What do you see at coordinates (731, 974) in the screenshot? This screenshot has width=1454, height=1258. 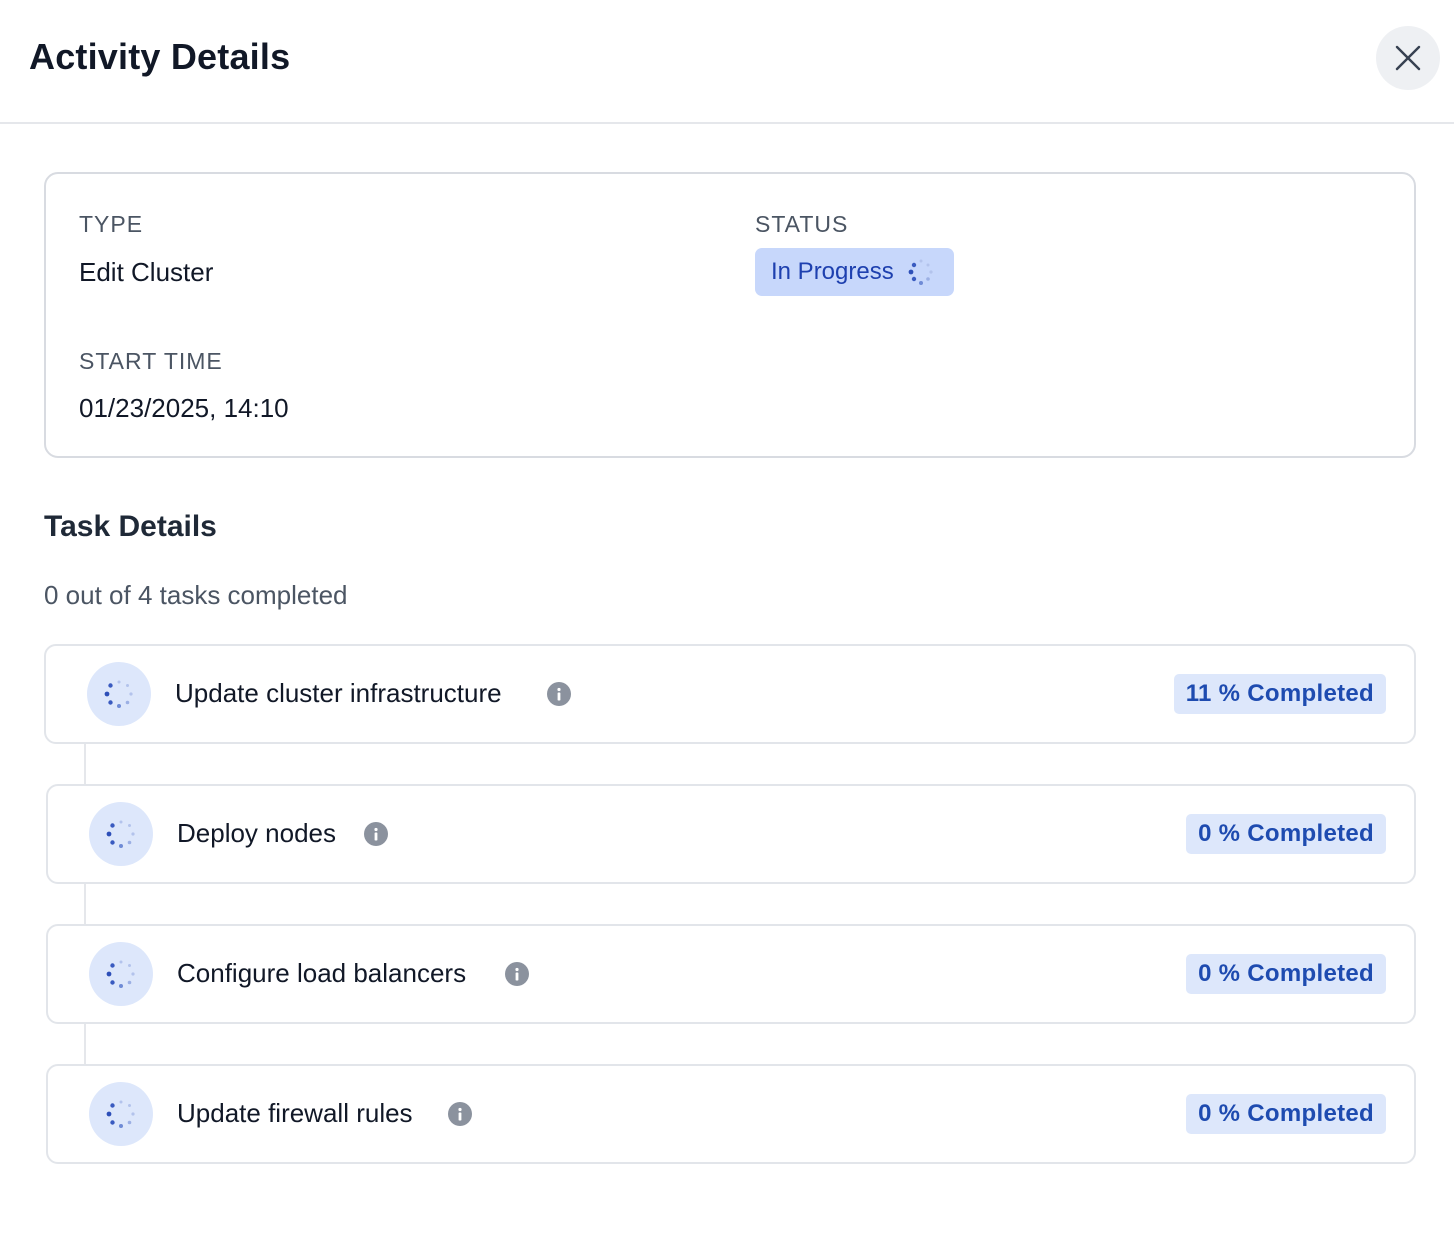 I see `task-row: Configure load balancers 0 % Completed` at bounding box center [731, 974].